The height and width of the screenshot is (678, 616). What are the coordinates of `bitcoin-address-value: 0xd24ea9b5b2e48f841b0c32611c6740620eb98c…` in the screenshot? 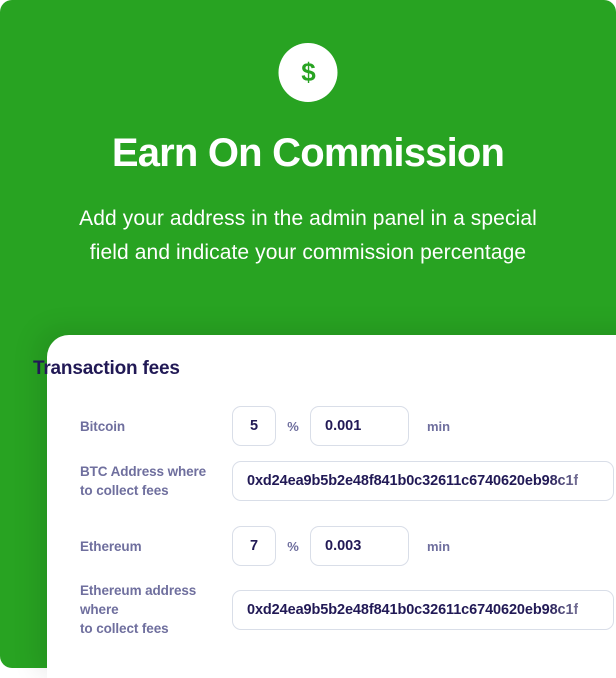 It's located at (413, 481).